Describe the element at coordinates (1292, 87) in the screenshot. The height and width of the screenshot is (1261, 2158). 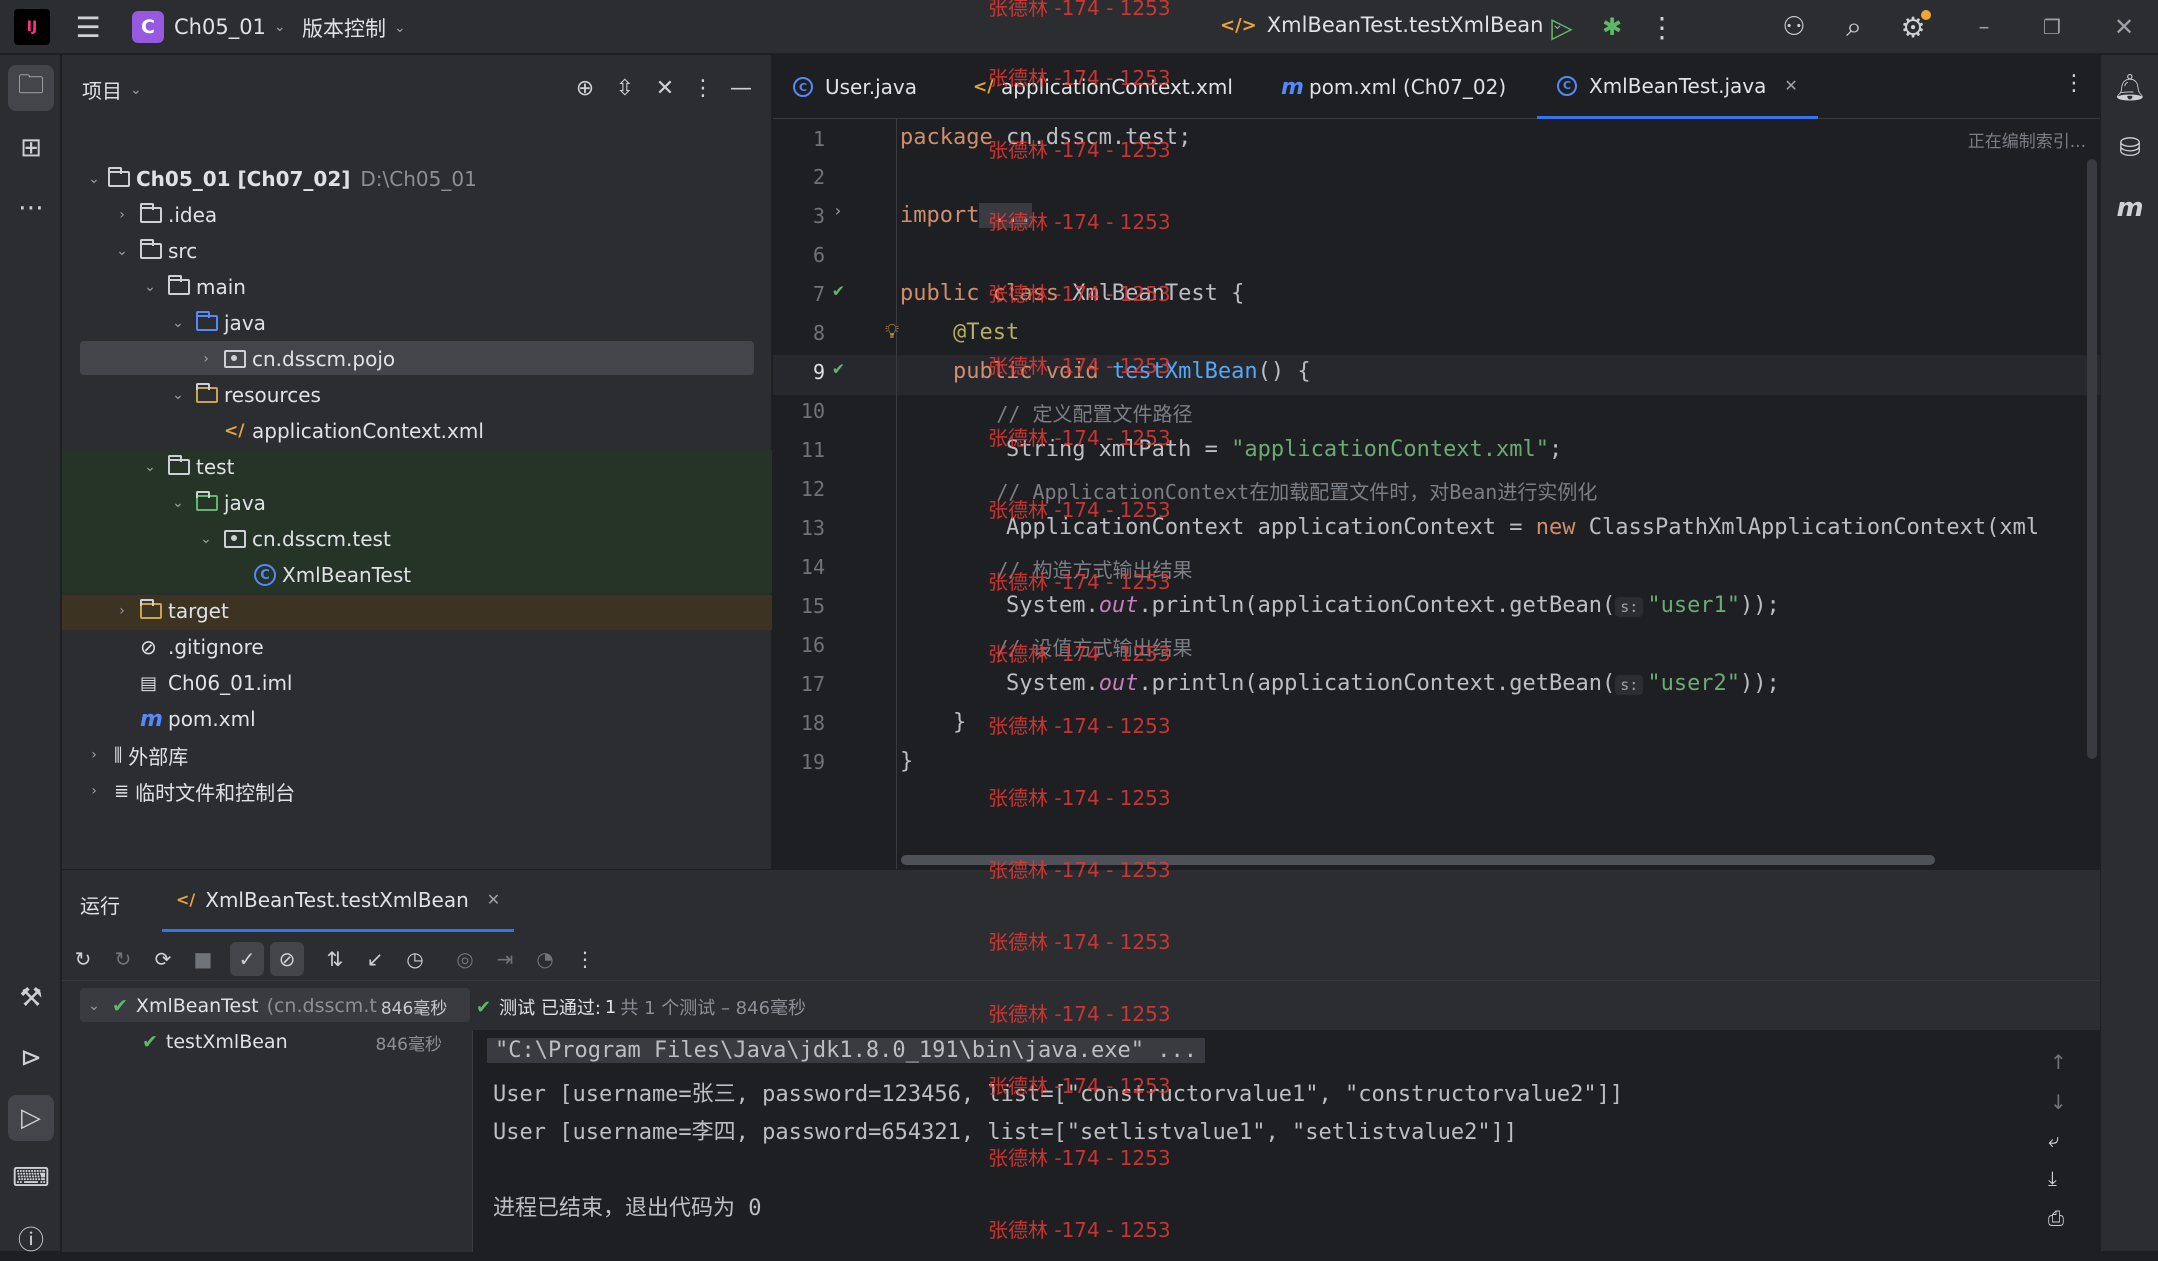
I see `maven-icon: m` at that location.